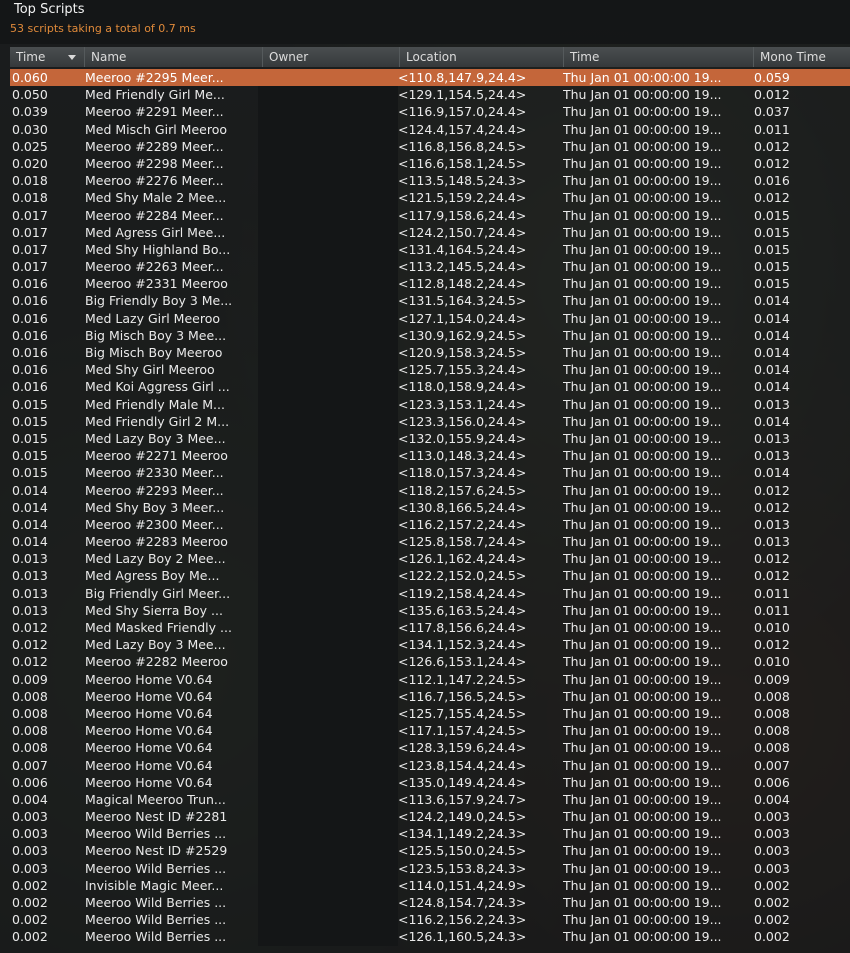  Describe the element at coordinates (30, 146) in the screenshot. I see `row-time-cell: 0.025` at that location.